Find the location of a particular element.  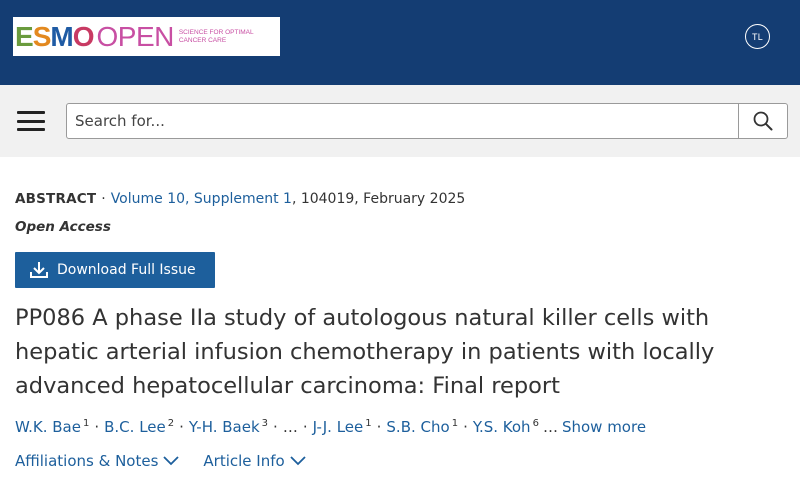

affiliation-ref: 6 is located at coordinates (535, 423).